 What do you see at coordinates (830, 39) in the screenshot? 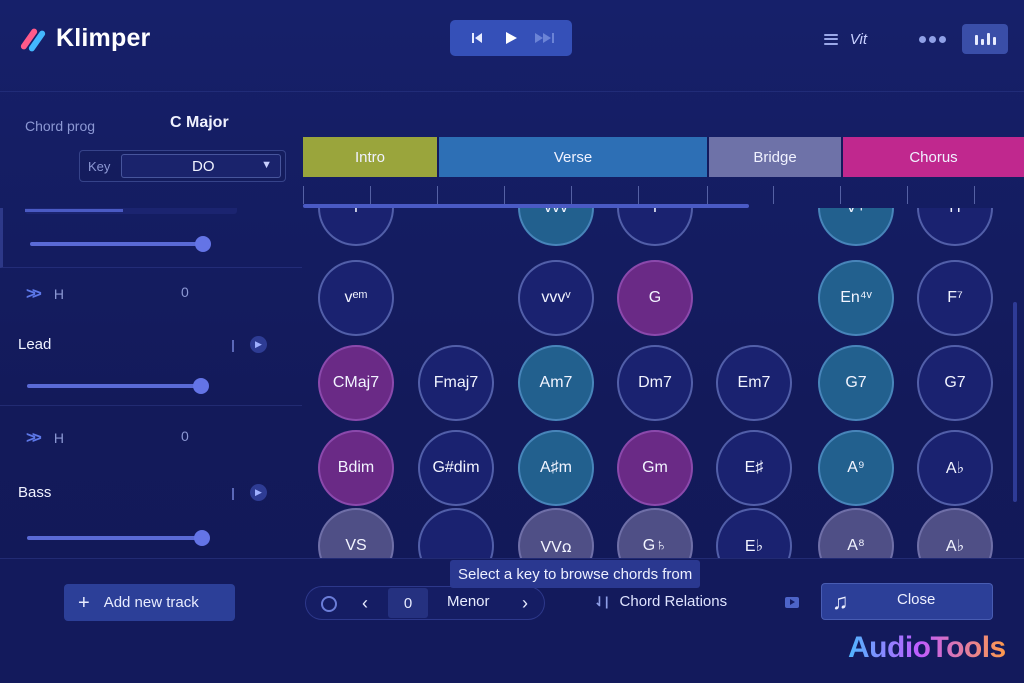
I see `hamburger-icon` at bounding box center [830, 39].